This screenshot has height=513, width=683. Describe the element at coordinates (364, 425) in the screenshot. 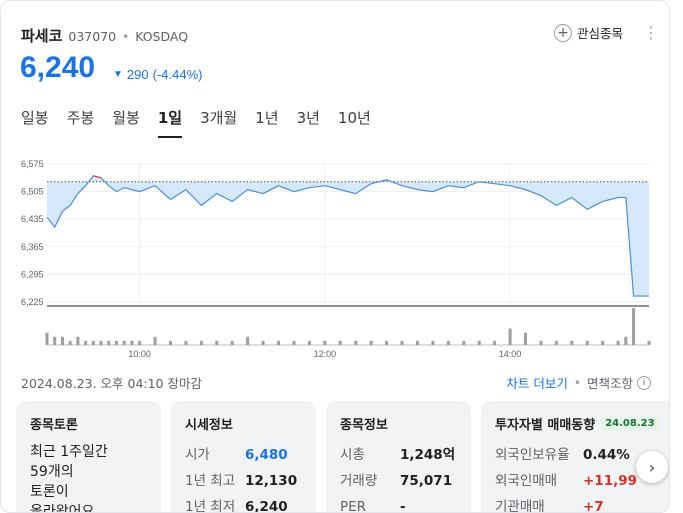

I see `stock-info-title: 종목정보` at that location.